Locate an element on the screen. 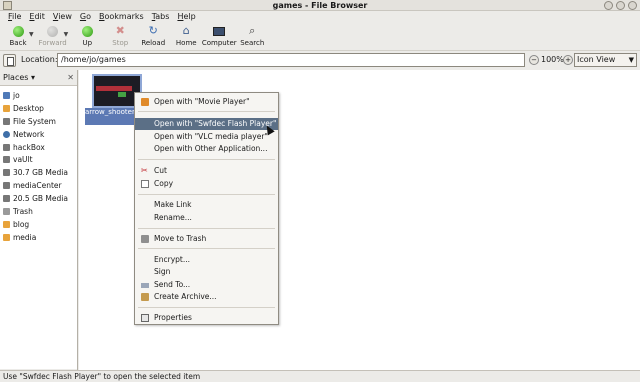 Image resolution: width=640 pixels, height=382 pixels. zoom-level: 100% is located at coordinates (552, 59).